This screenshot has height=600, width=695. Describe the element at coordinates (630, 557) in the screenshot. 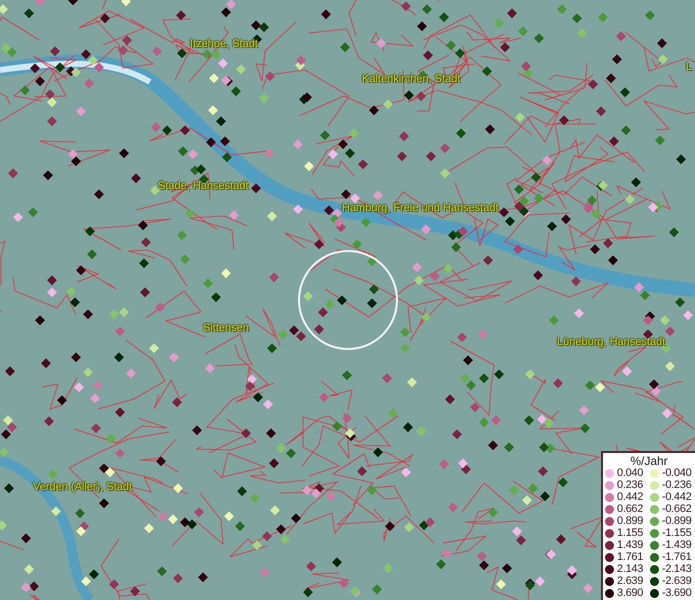

I see `legend-label: 1.761` at that location.